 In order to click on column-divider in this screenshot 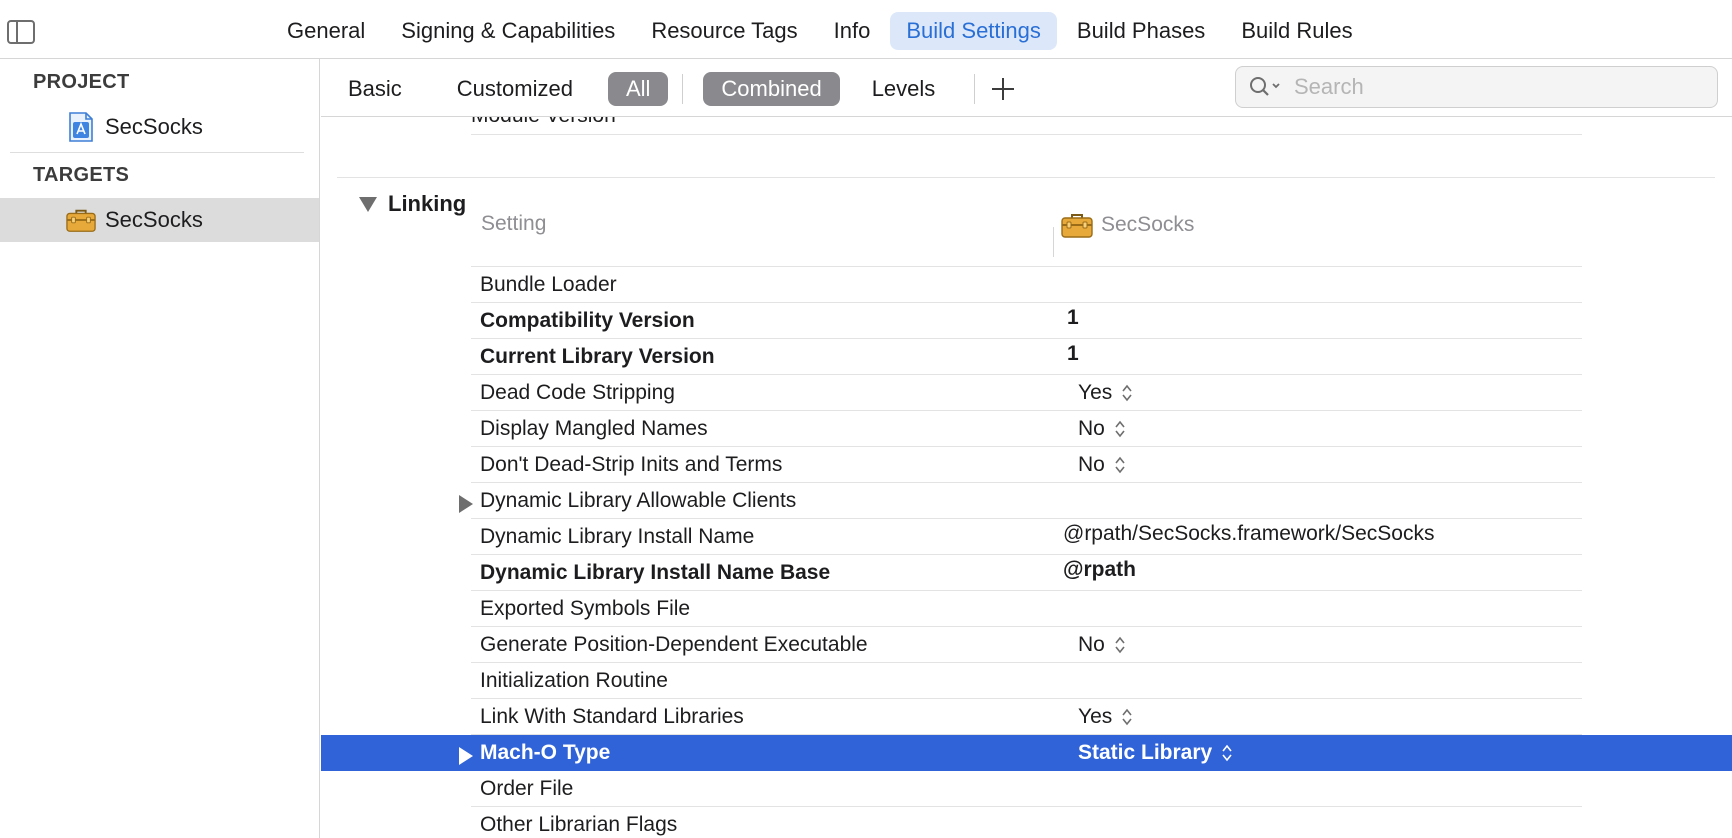, I will do `click(1053, 242)`.